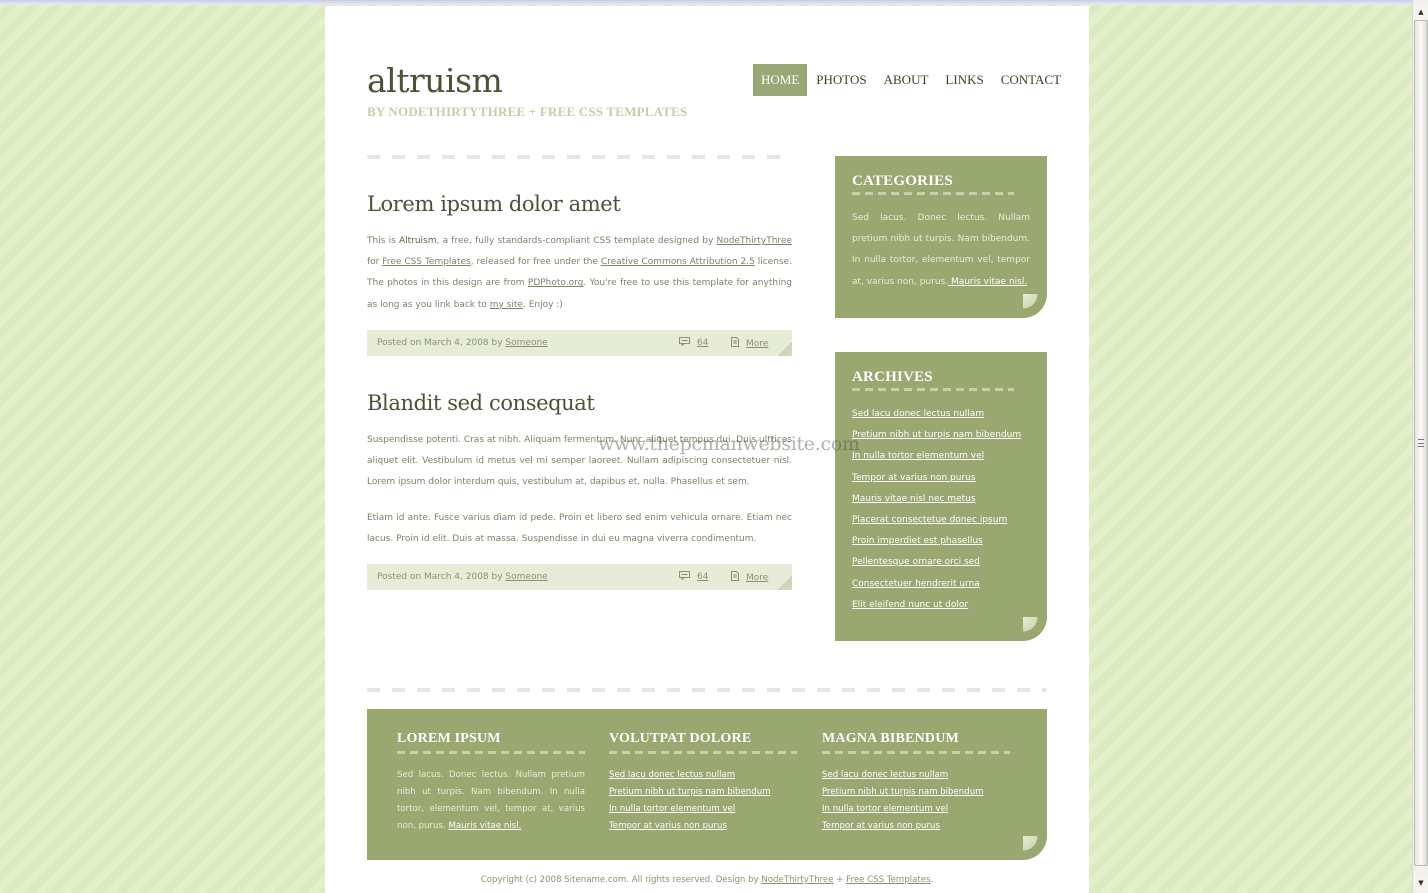  I want to click on link-creative-commons: Creative Commons Attribution 2.5, so click(678, 262).